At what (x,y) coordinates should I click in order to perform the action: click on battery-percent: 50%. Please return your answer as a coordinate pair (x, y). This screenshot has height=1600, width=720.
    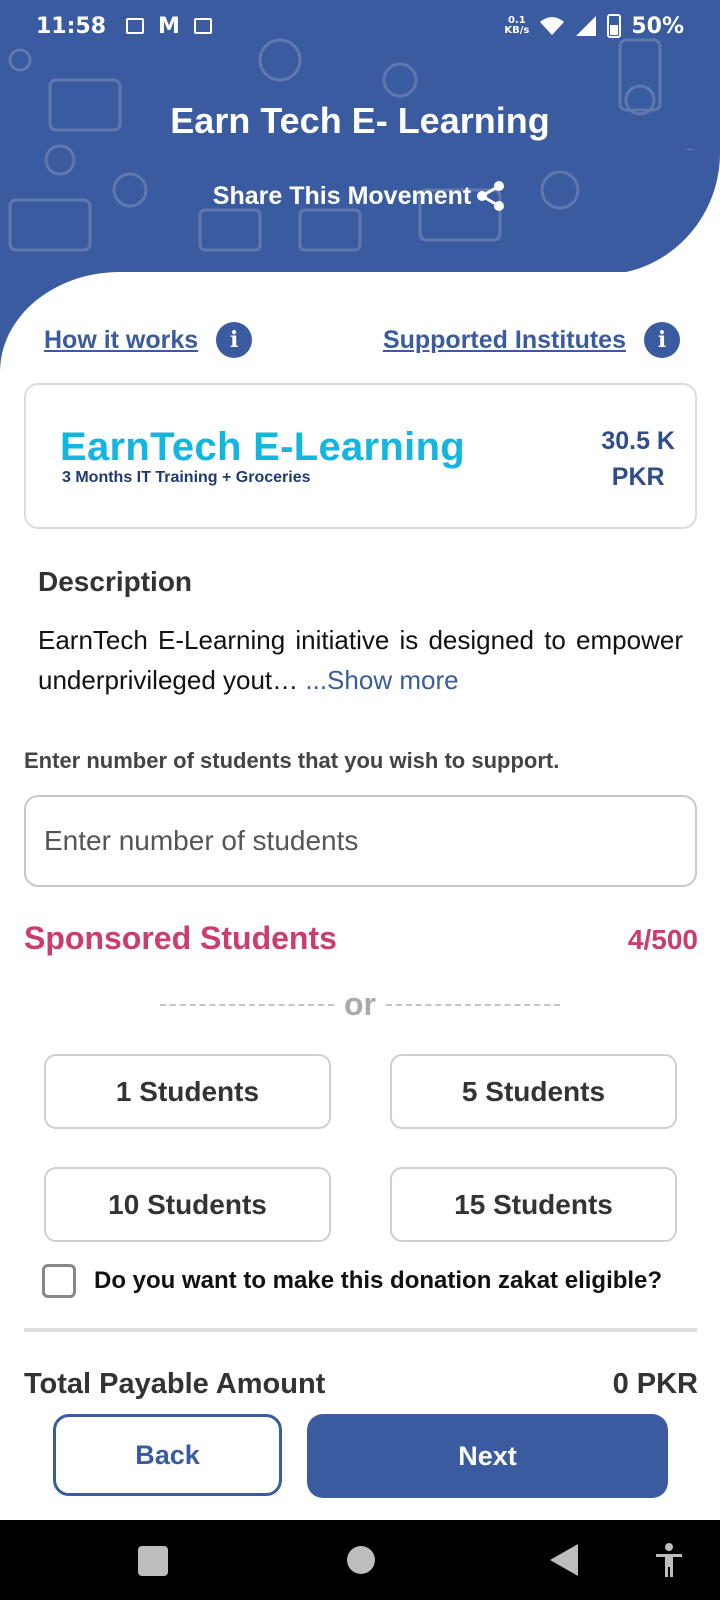
    Looking at the image, I should click on (657, 26).